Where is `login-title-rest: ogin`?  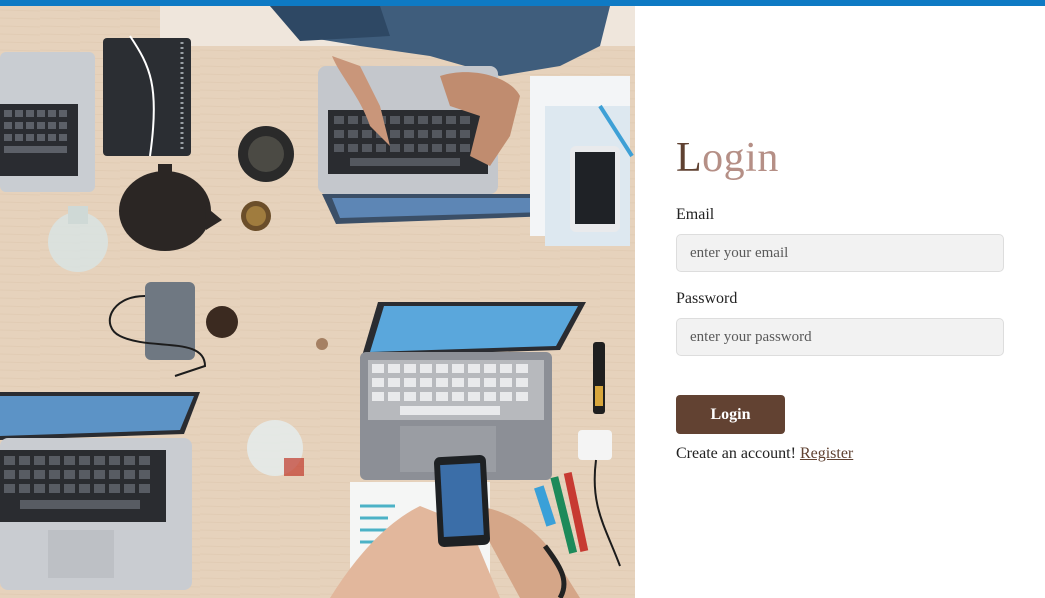
login-title-rest: ogin is located at coordinates (740, 158).